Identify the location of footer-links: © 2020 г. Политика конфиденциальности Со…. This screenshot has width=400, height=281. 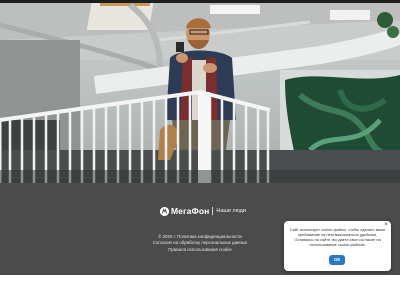
(200, 243).